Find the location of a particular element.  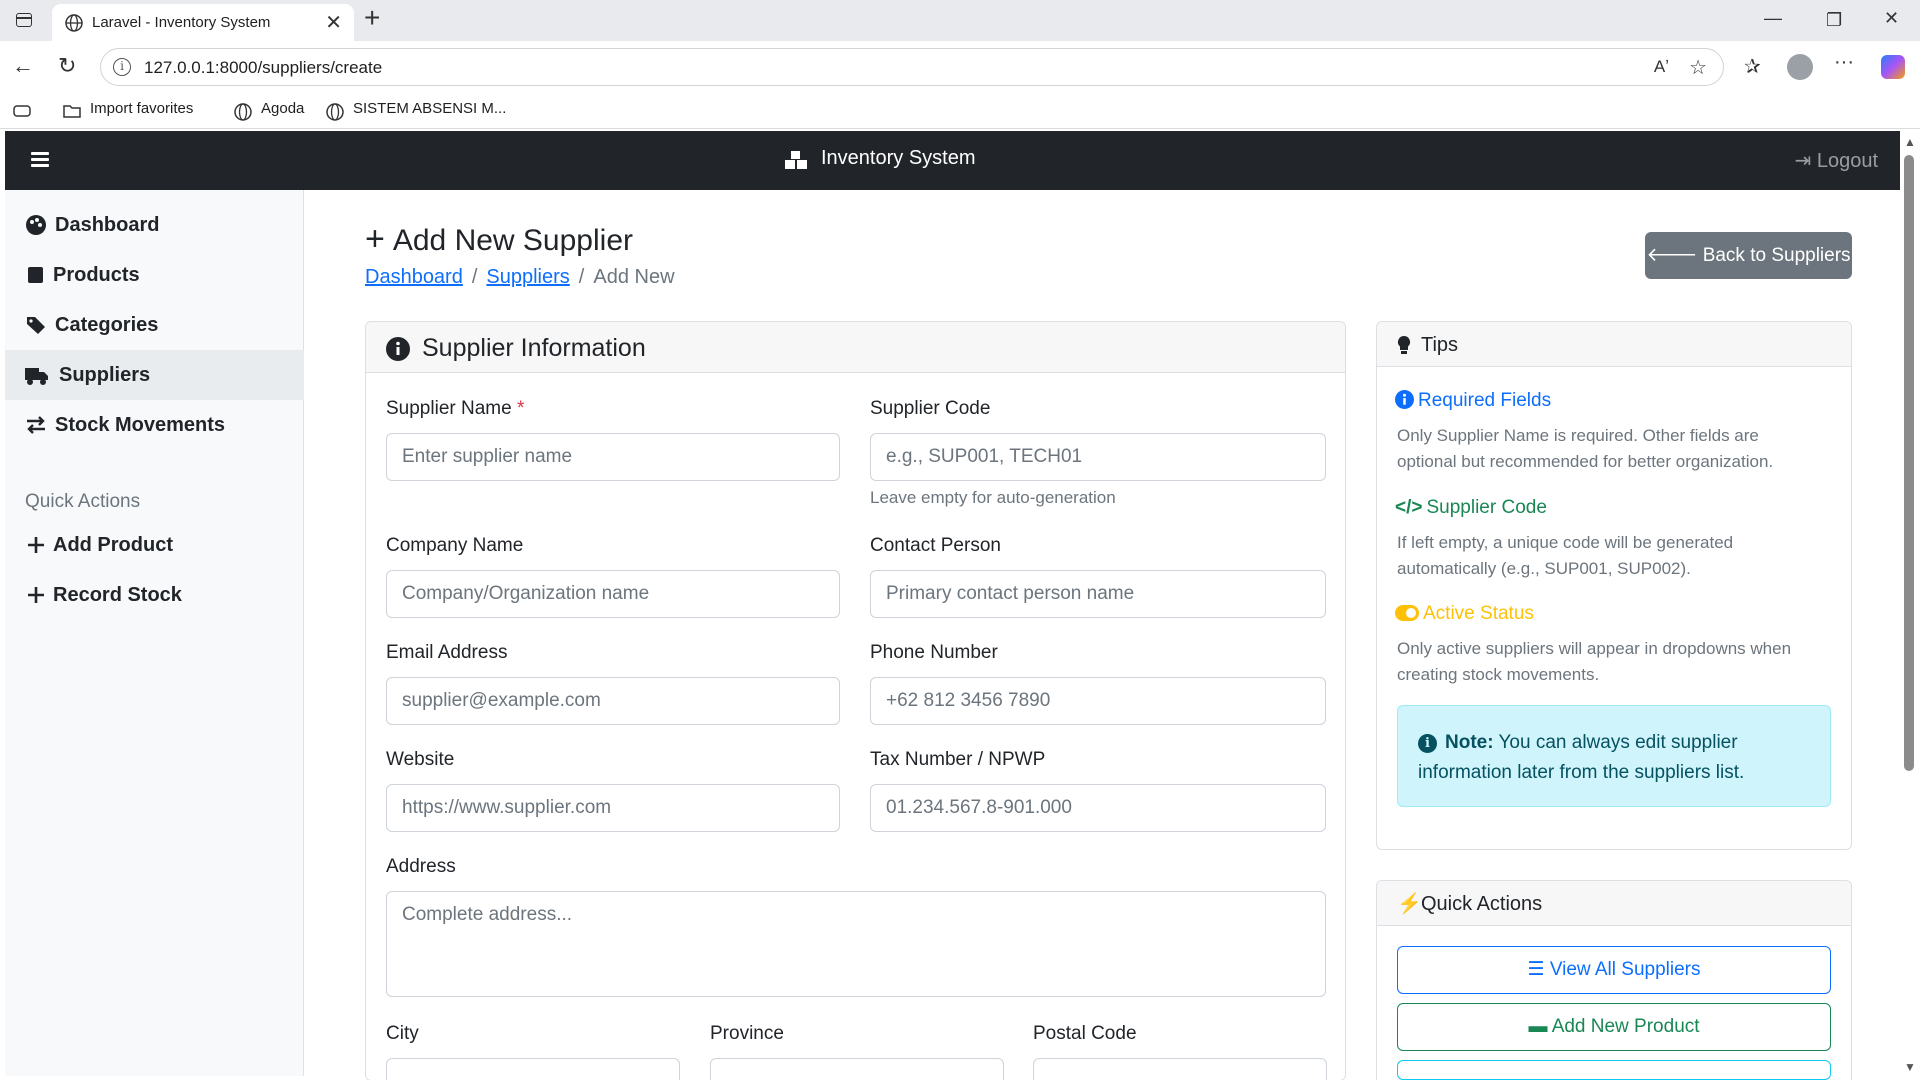

sidebar-item-label: Categories is located at coordinates (107, 325).